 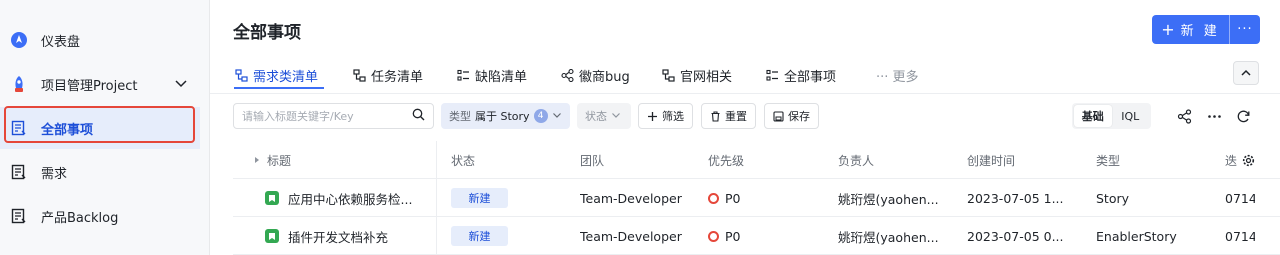 I want to click on status-filter-chip: 状态, so click(x=604, y=116).